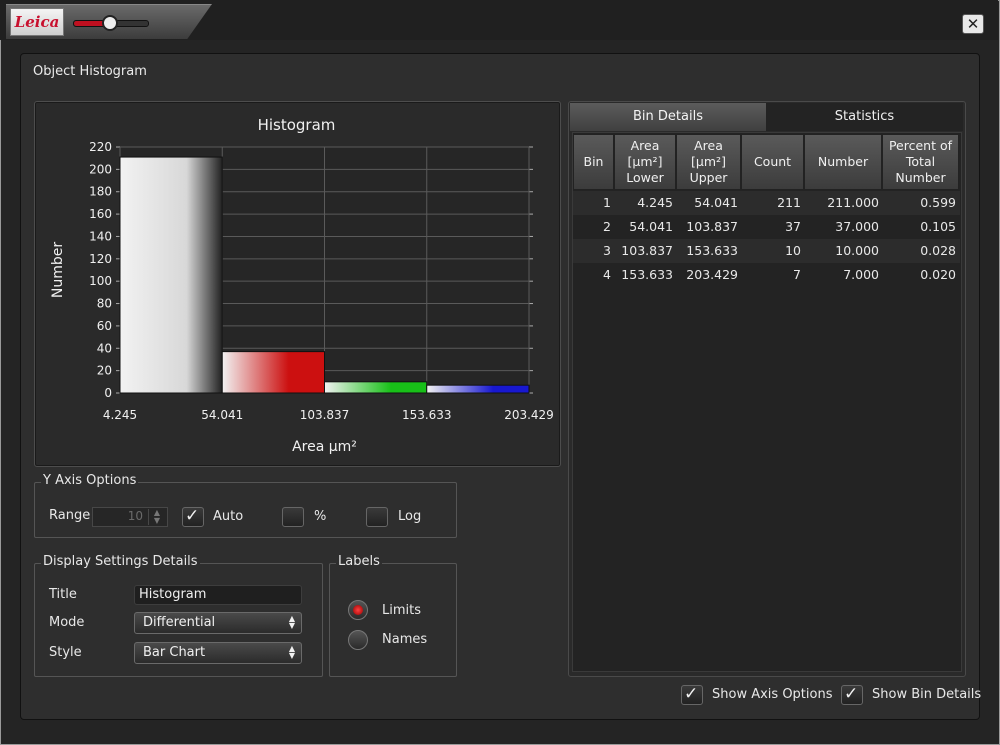 The image size is (1000, 745). What do you see at coordinates (90, 71) in the screenshot?
I see `panel-title: Object Histogram` at bounding box center [90, 71].